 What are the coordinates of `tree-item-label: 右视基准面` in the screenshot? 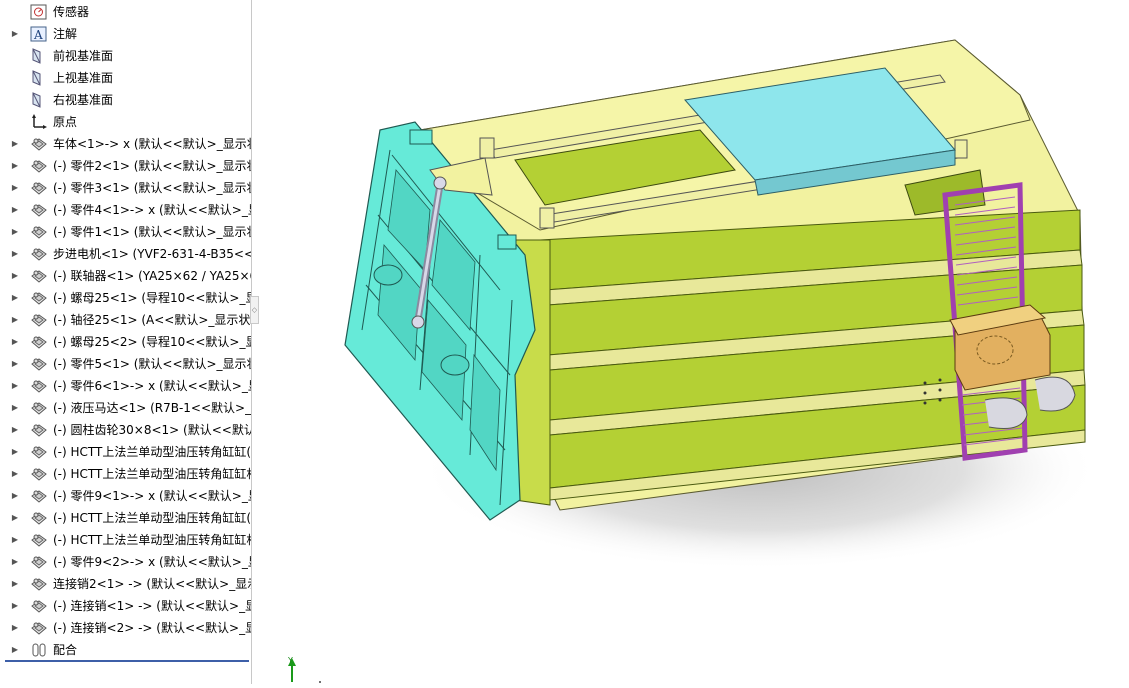 It's located at (83, 100).